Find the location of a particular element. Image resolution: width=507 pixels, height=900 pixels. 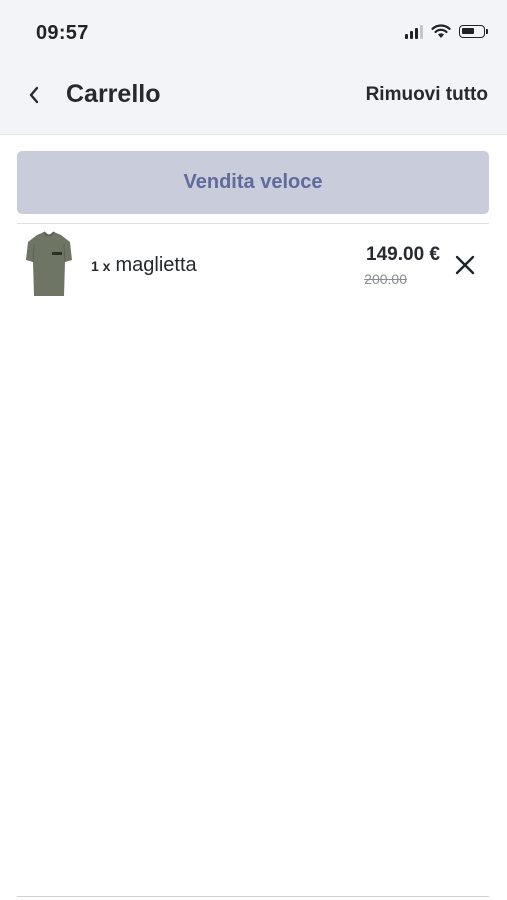

status-icons is located at coordinates (446, 31).